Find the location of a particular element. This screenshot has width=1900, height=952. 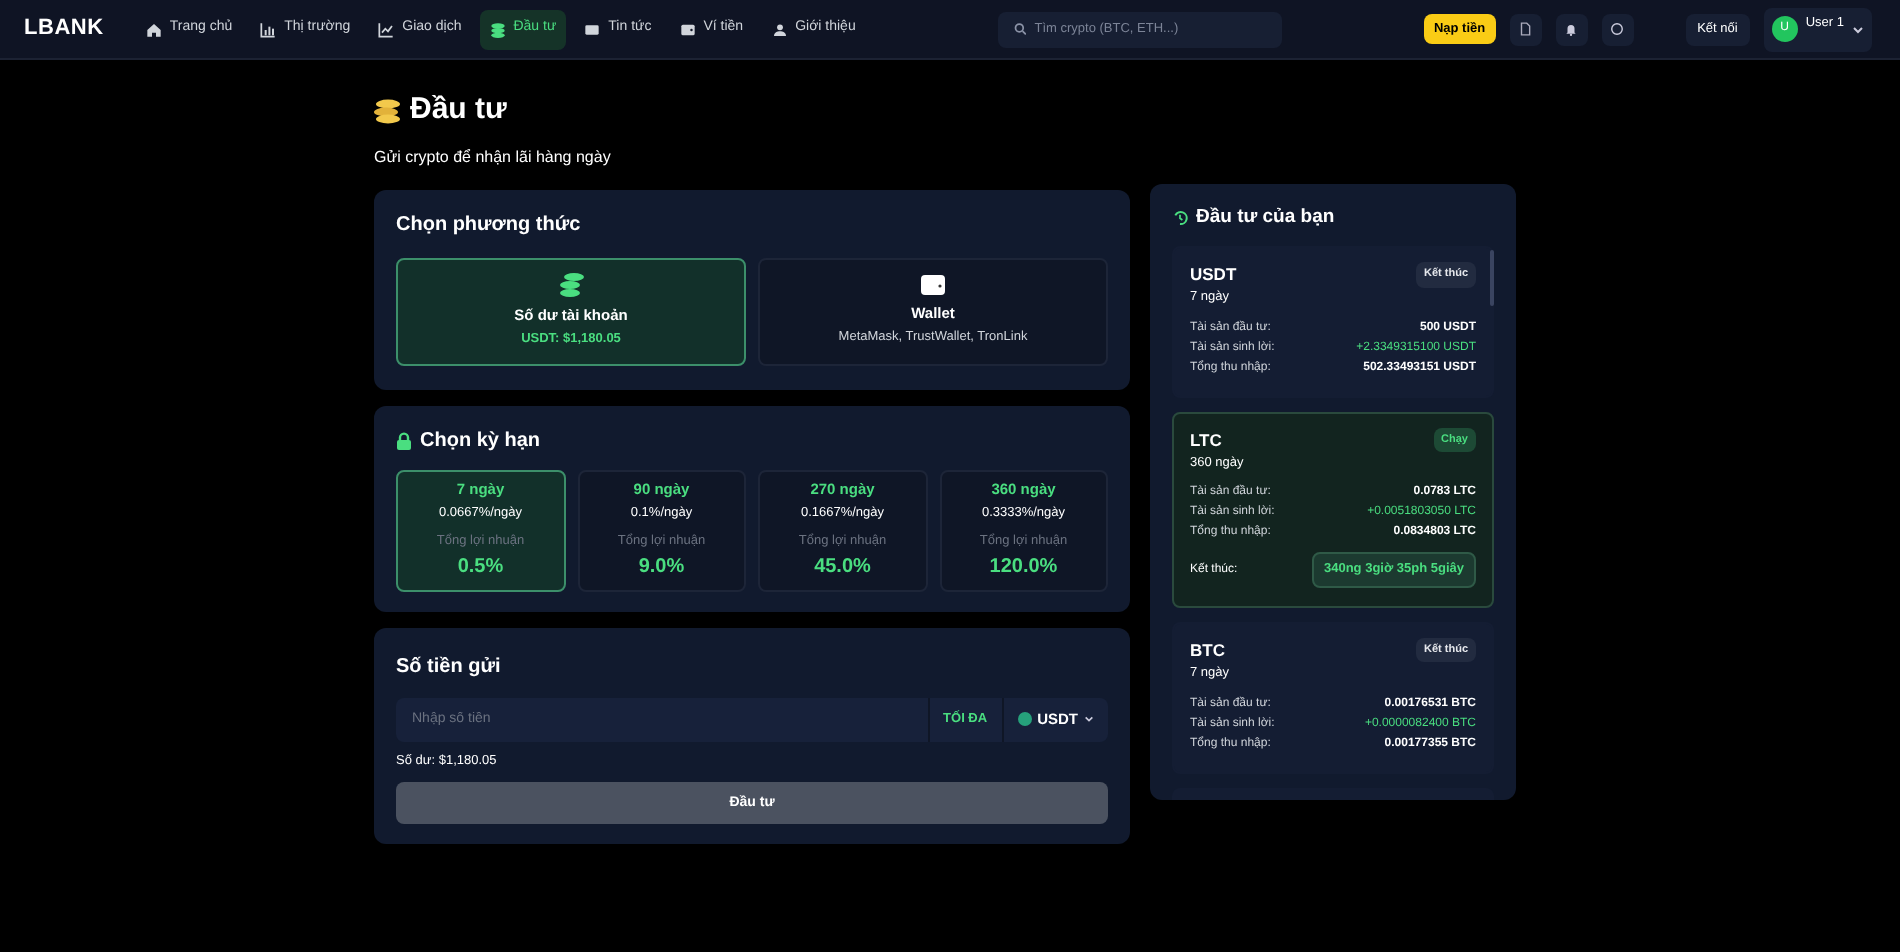

document-icon is located at coordinates (1525, 29).